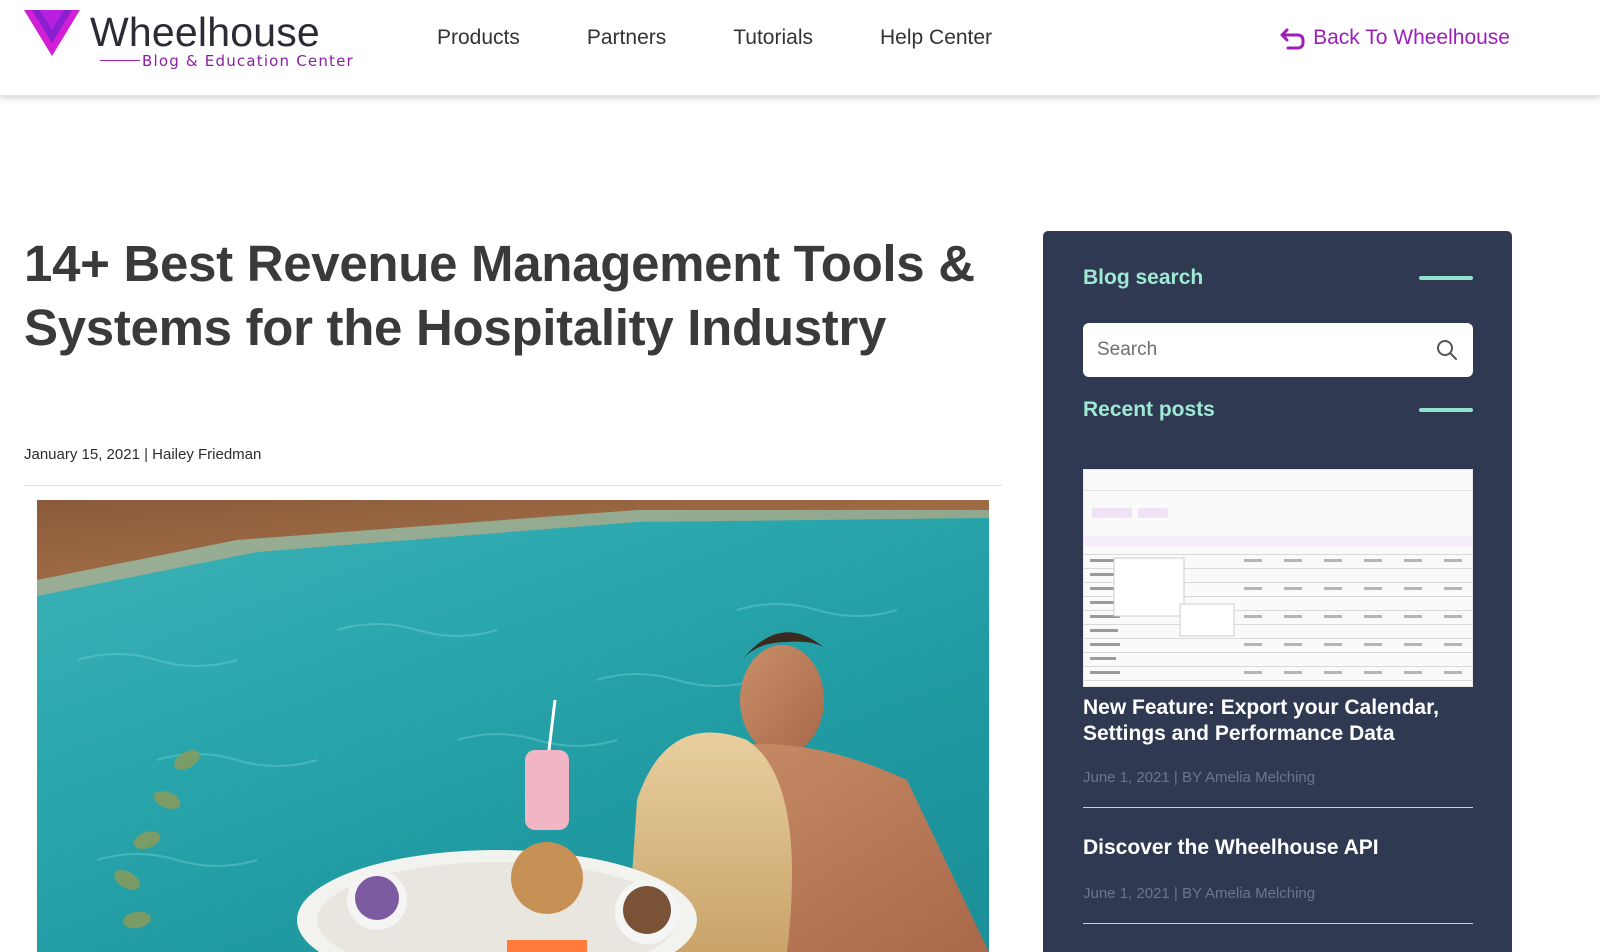  Describe the element at coordinates (1149, 409) in the screenshot. I see `recent-posts-title: Recent posts` at that location.